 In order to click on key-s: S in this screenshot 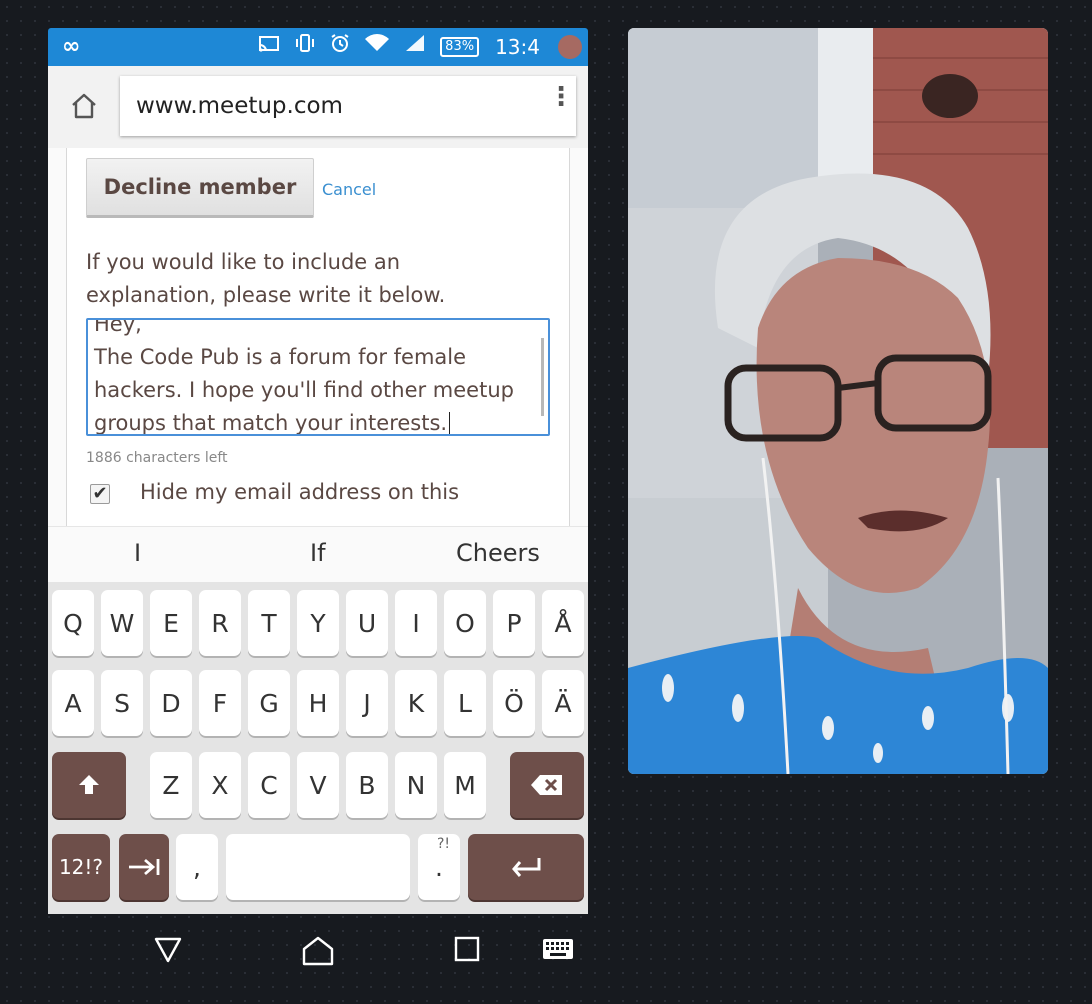, I will do `click(122, 703)`.